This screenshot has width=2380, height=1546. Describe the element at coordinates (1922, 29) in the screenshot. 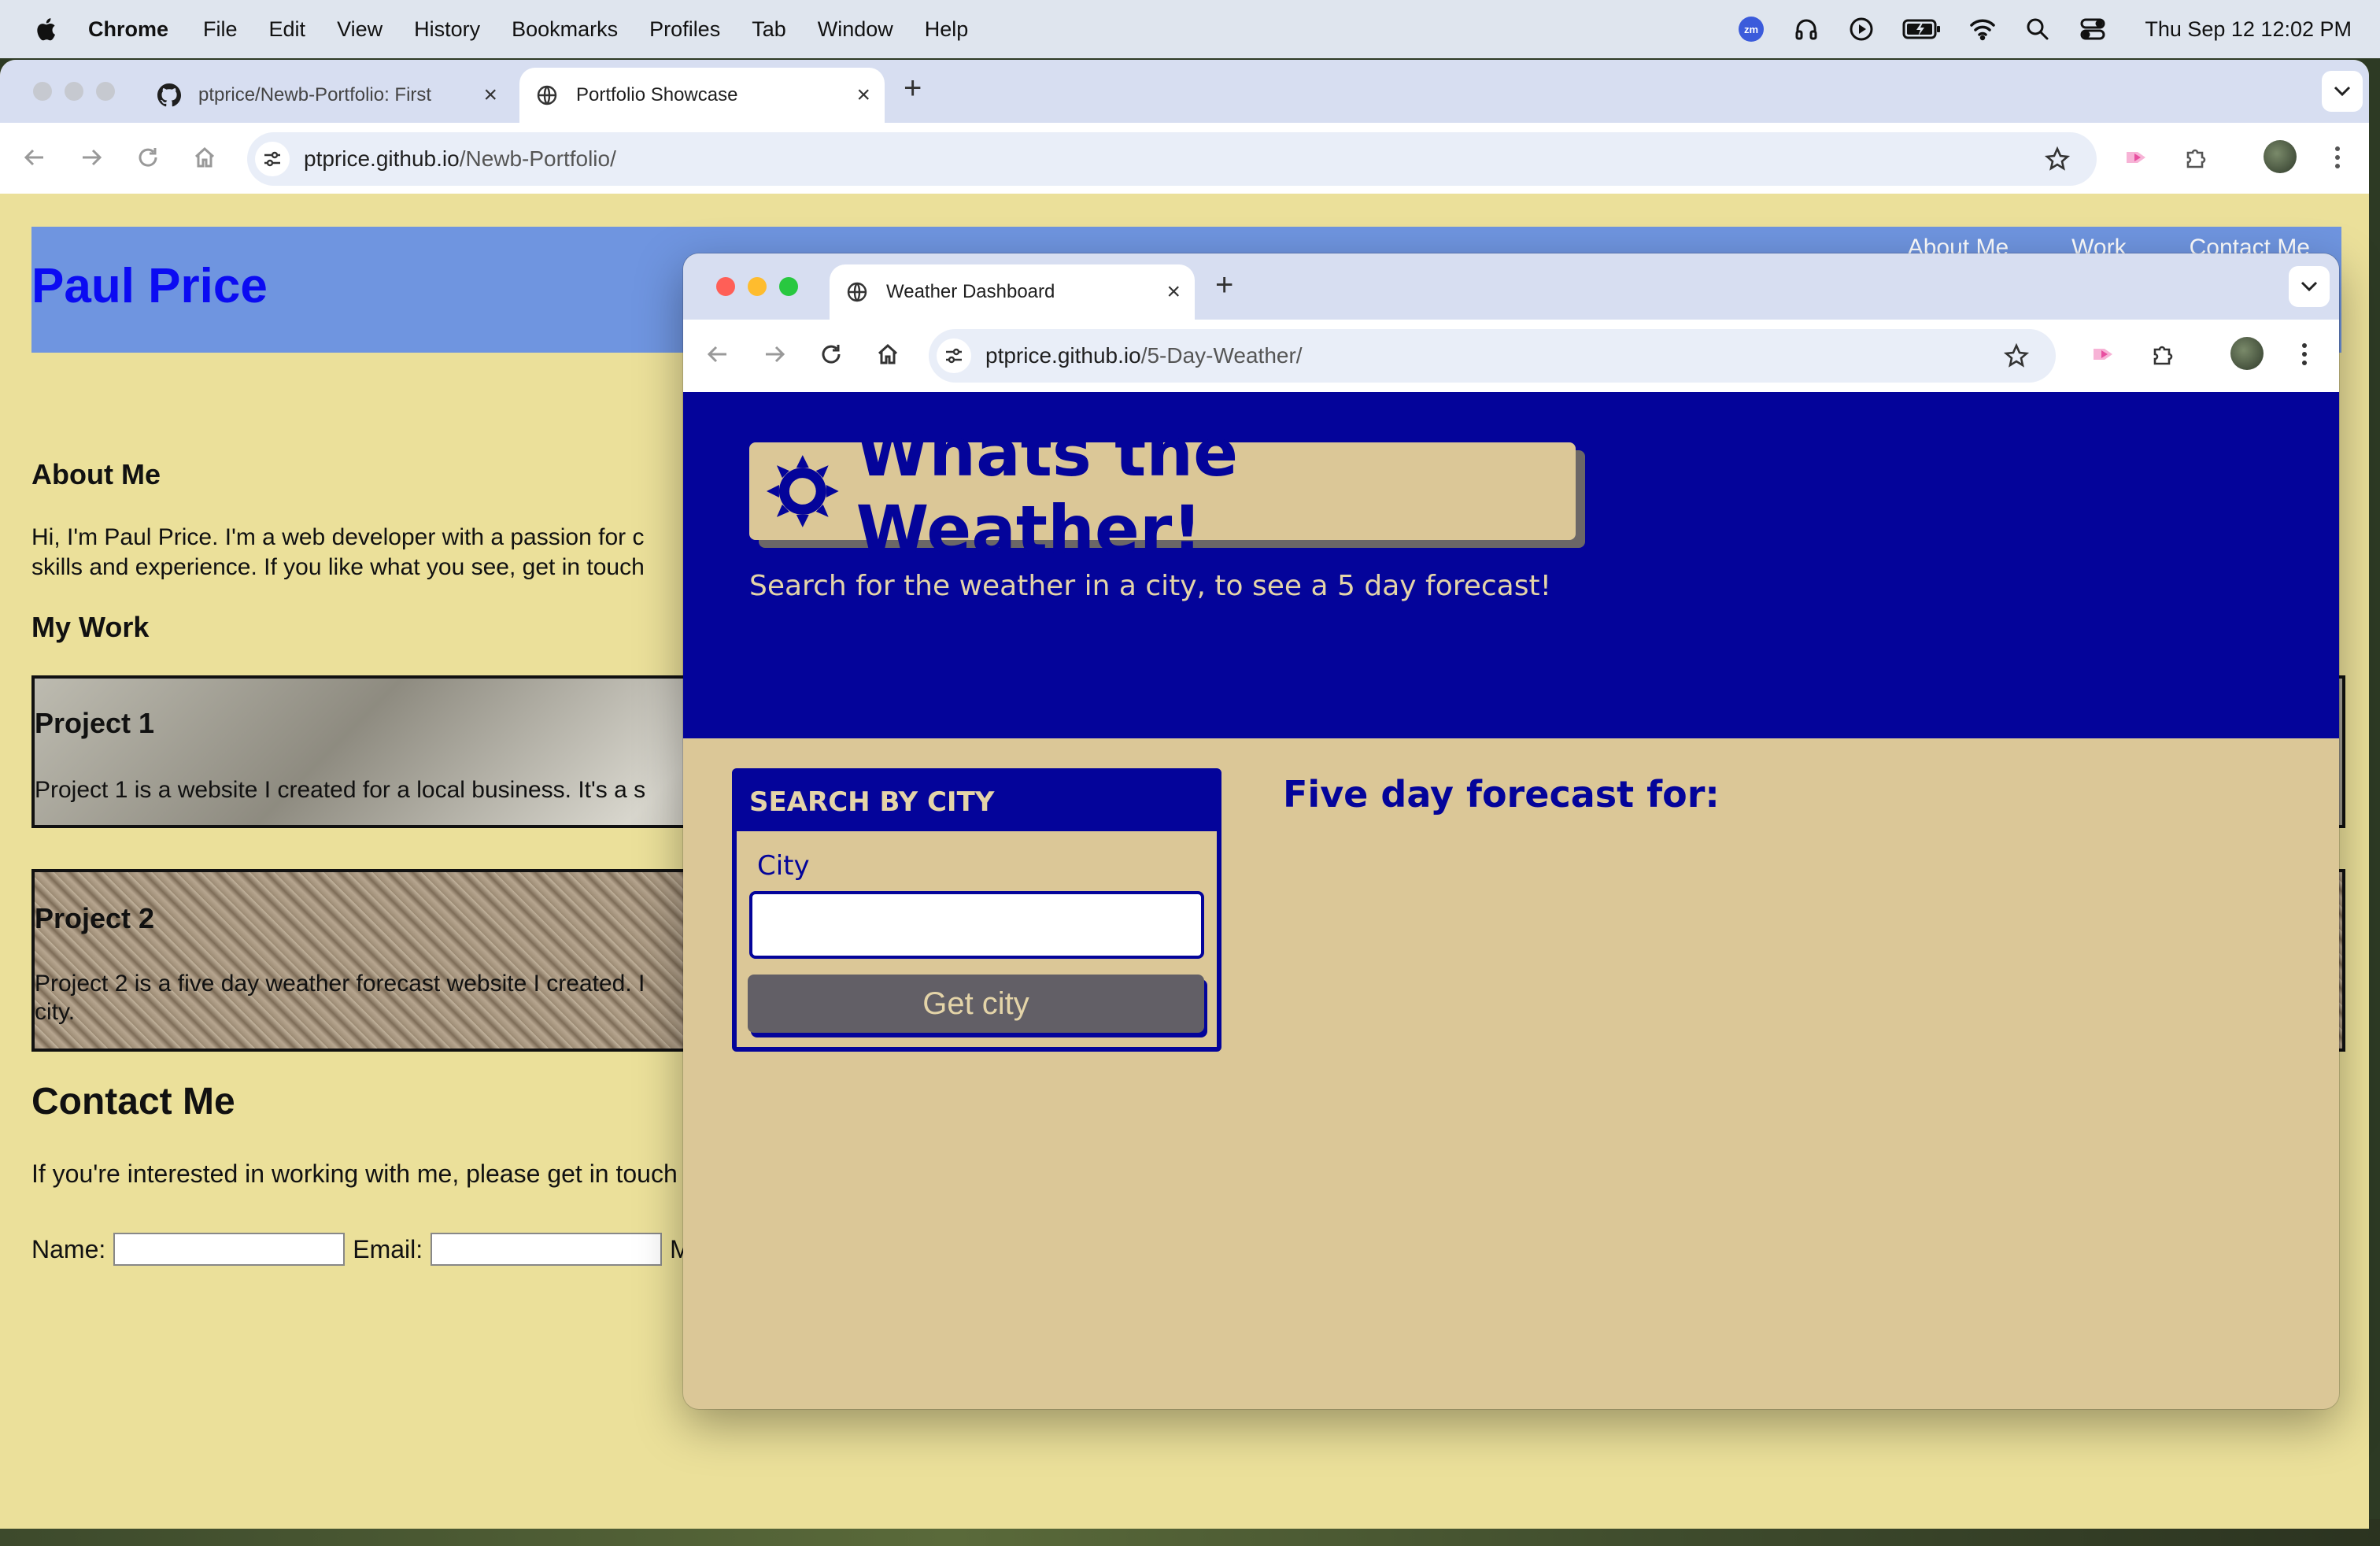

I see `battery-icon` at that location.